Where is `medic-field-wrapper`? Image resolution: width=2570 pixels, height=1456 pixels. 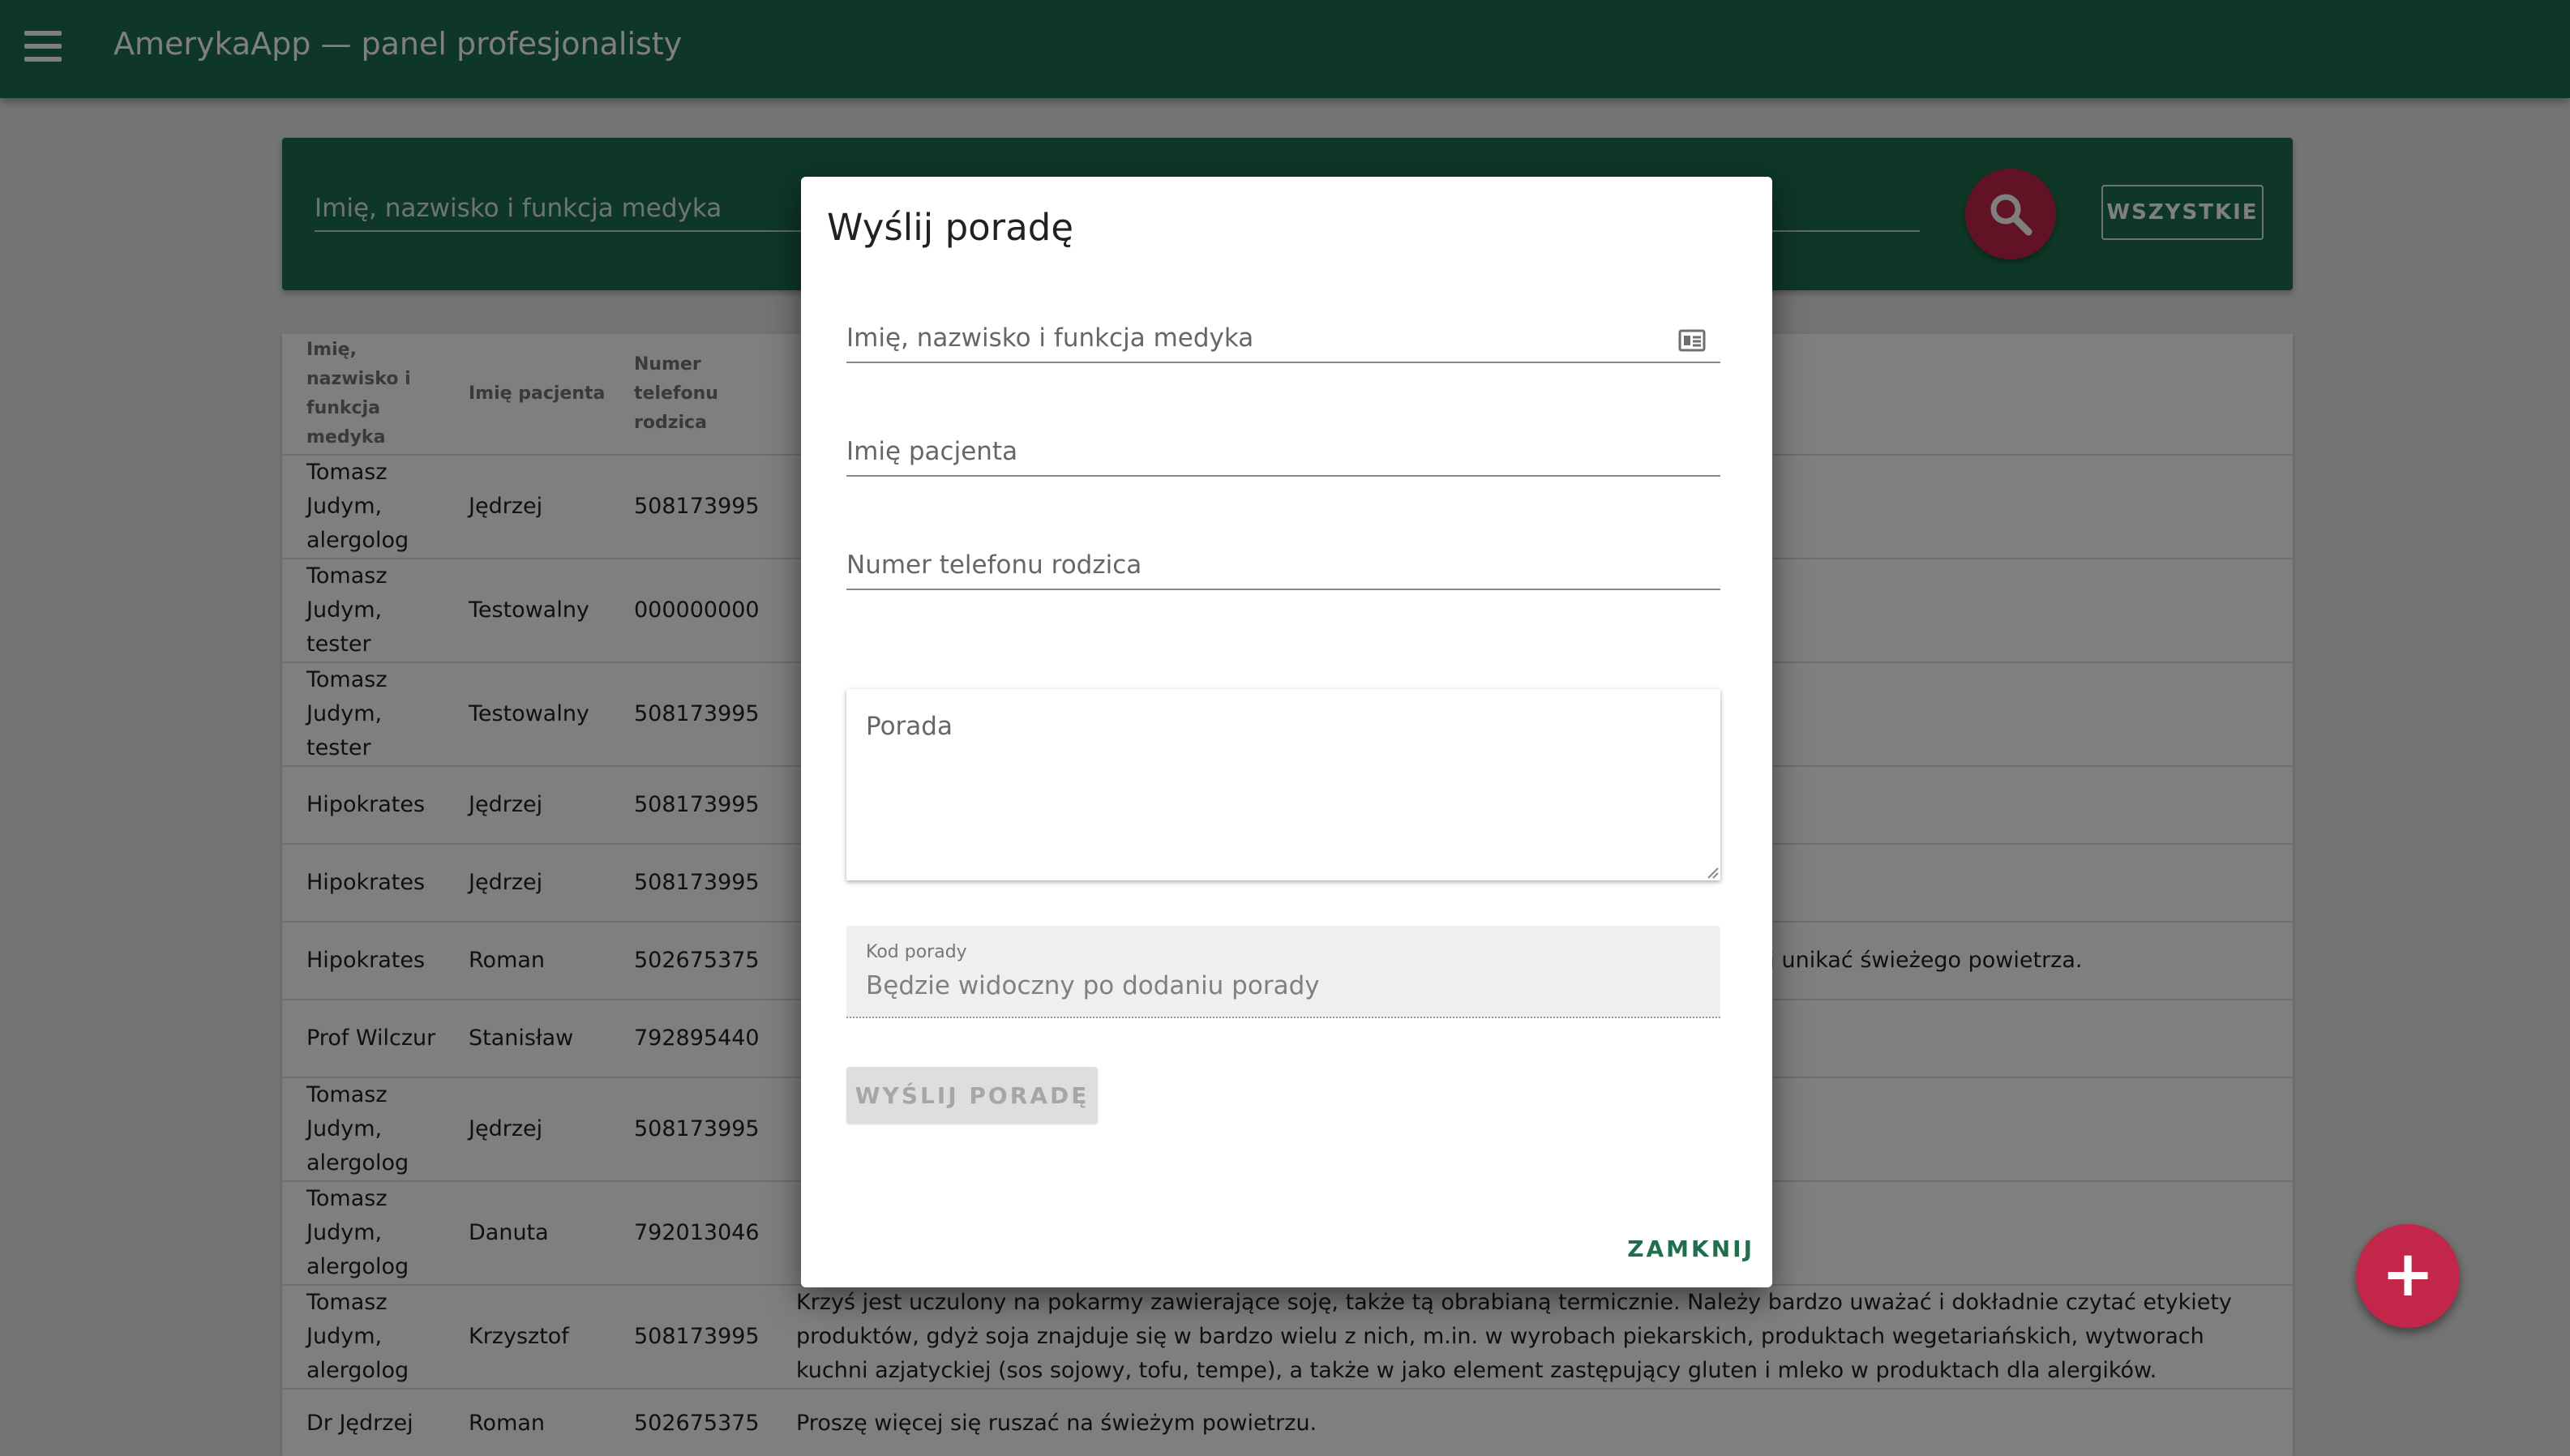
medic-field-wrapper is located at coordinates (1283, 339).